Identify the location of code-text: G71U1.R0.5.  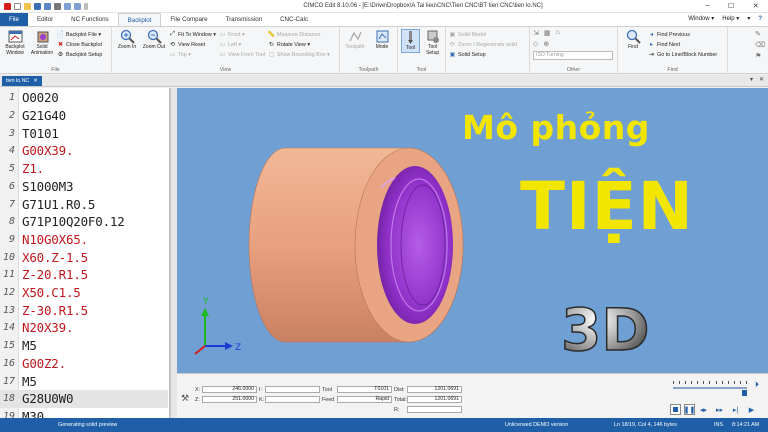
(56, 204).